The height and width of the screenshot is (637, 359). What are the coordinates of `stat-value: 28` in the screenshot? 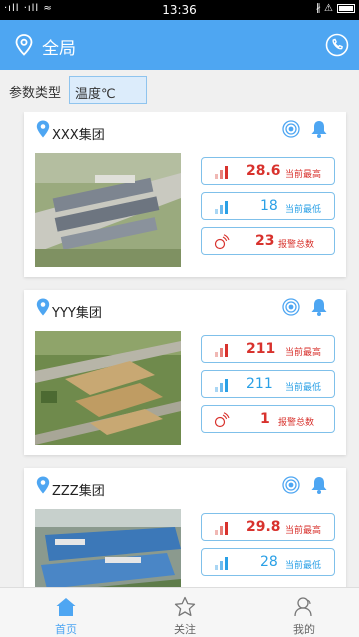 It's located at (269, 562).